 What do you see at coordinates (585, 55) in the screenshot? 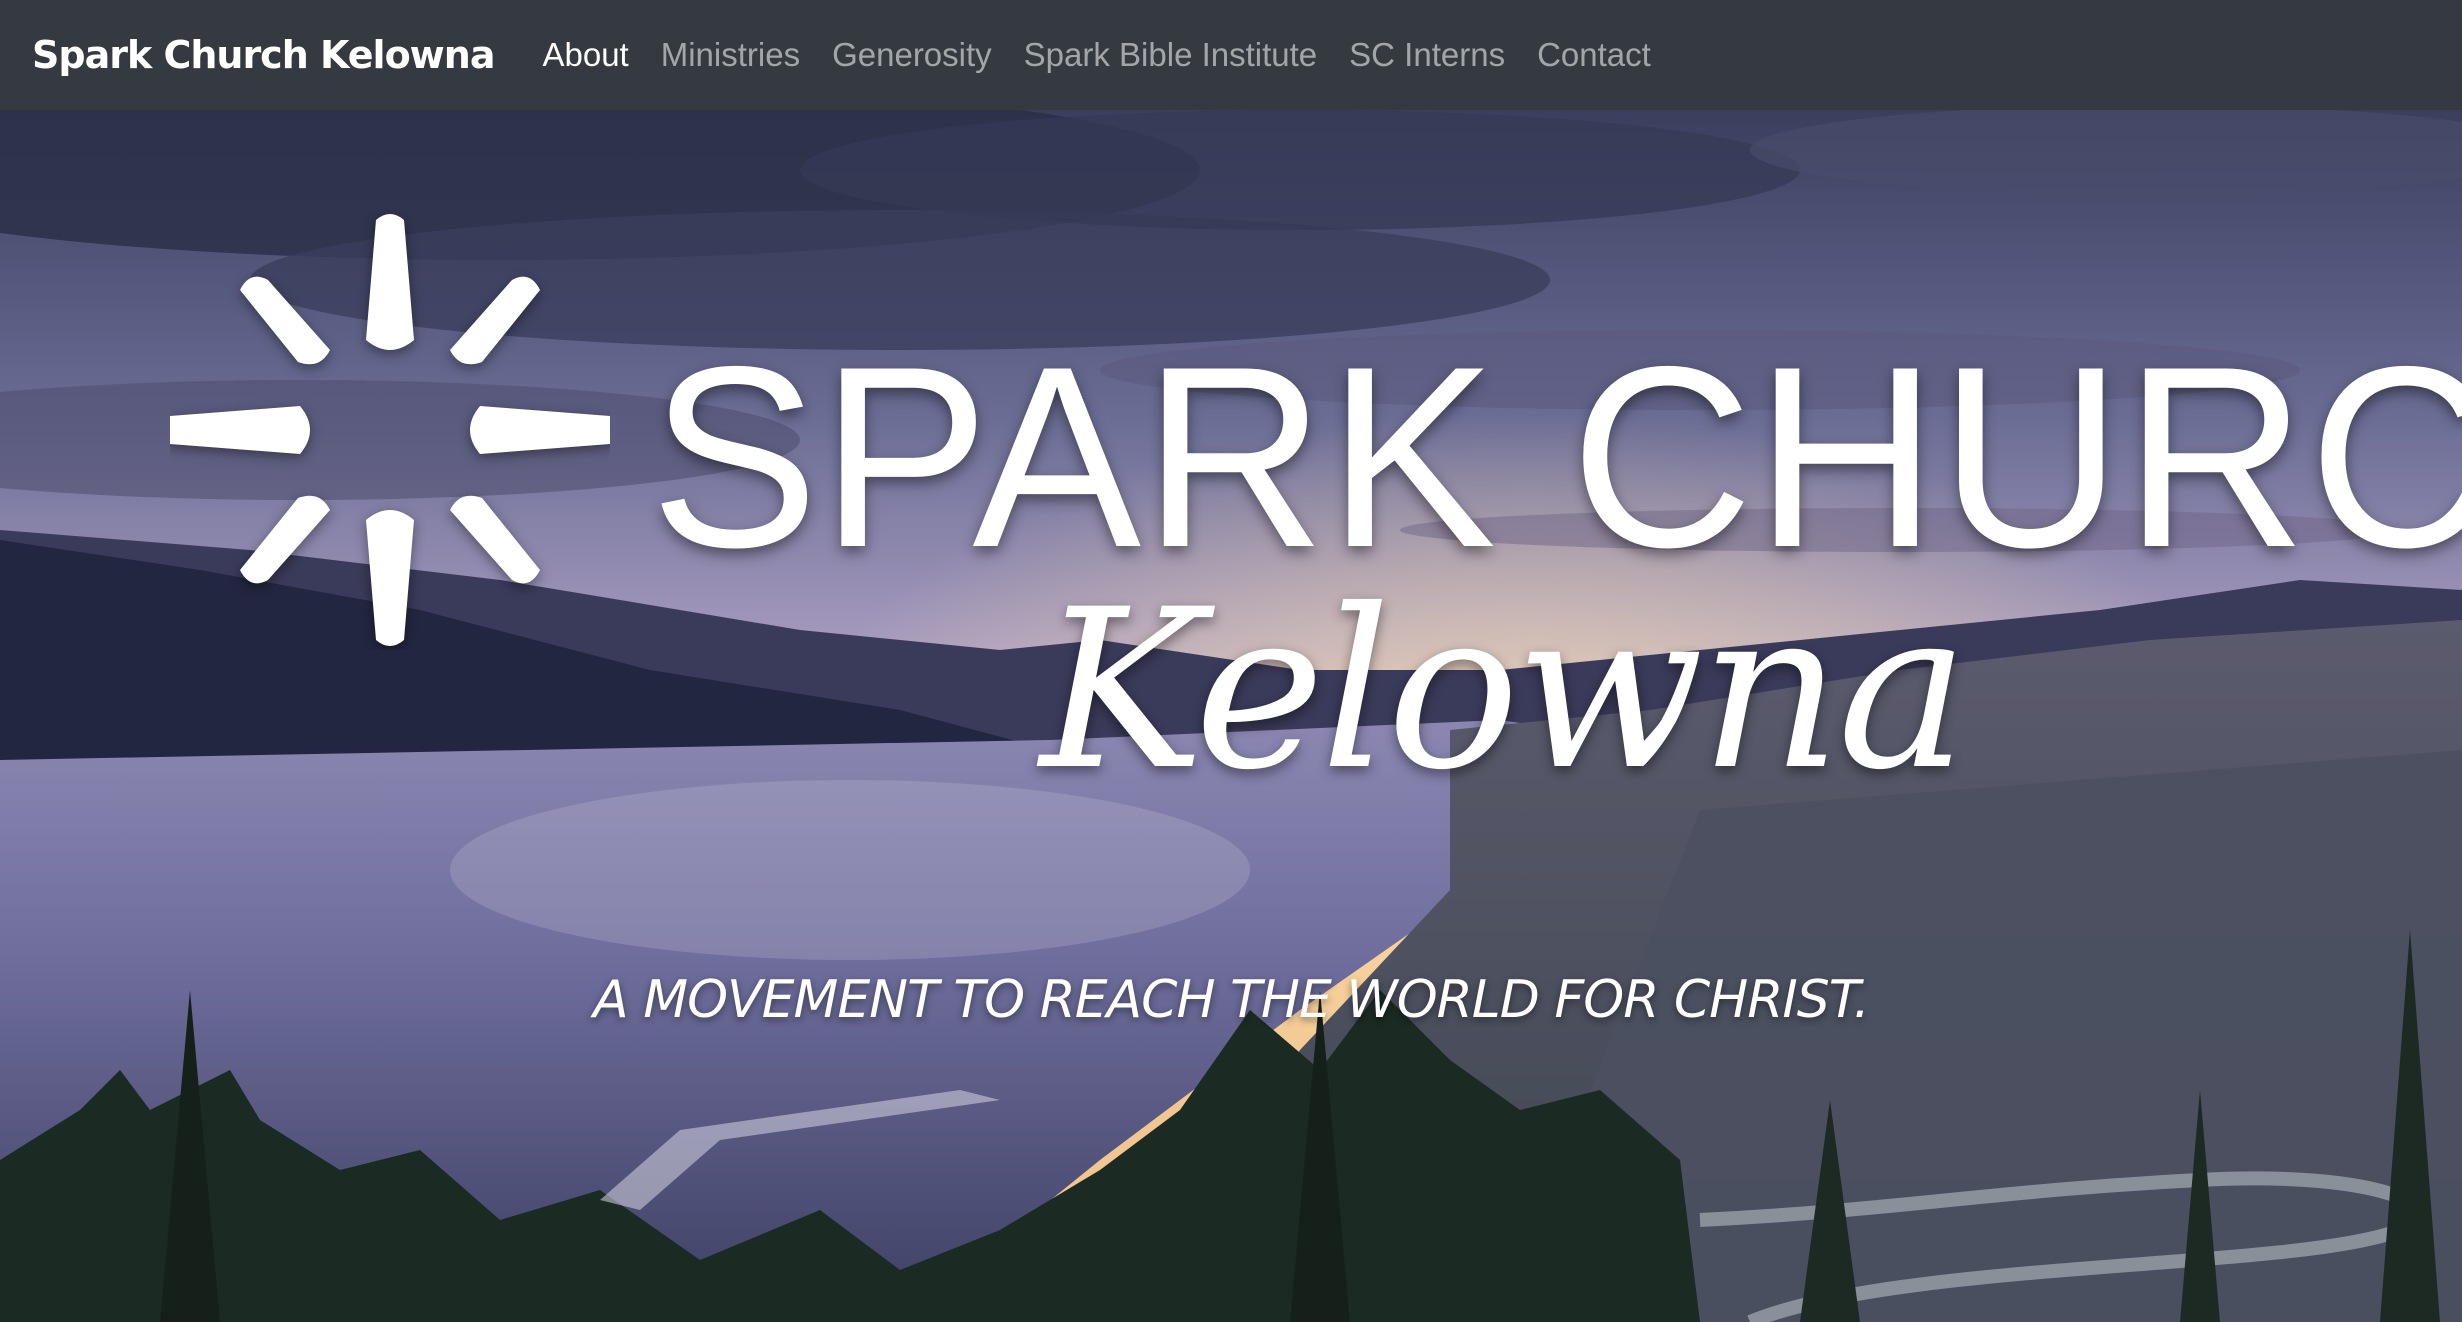
I see `nav-item-about: About` at bounding box center [585, 55].